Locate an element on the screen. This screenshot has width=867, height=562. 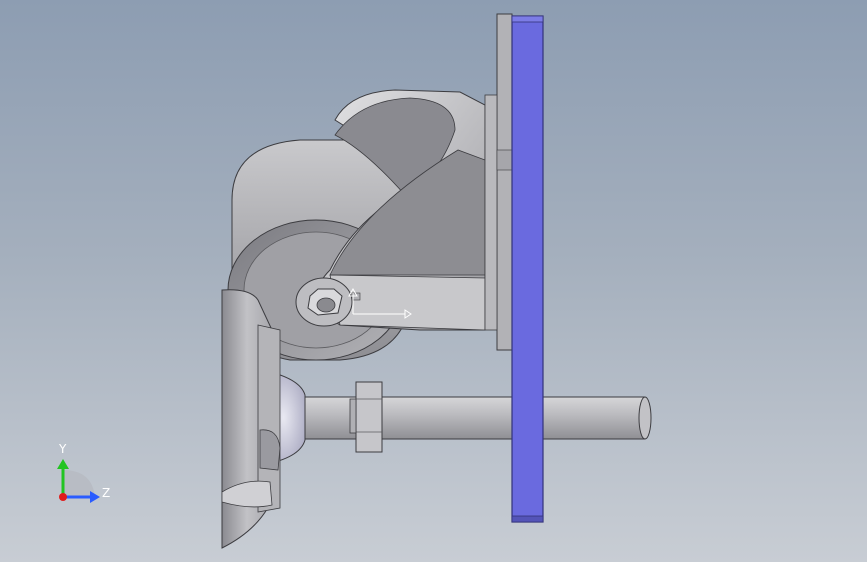
hex-nut is located at coordinates (366, 417).